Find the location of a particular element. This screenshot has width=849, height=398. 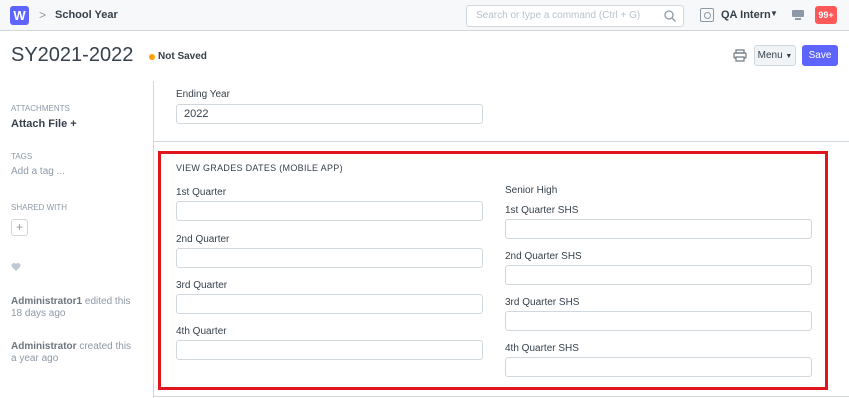

user-avatar-icon is located at coordinates (707, 15).